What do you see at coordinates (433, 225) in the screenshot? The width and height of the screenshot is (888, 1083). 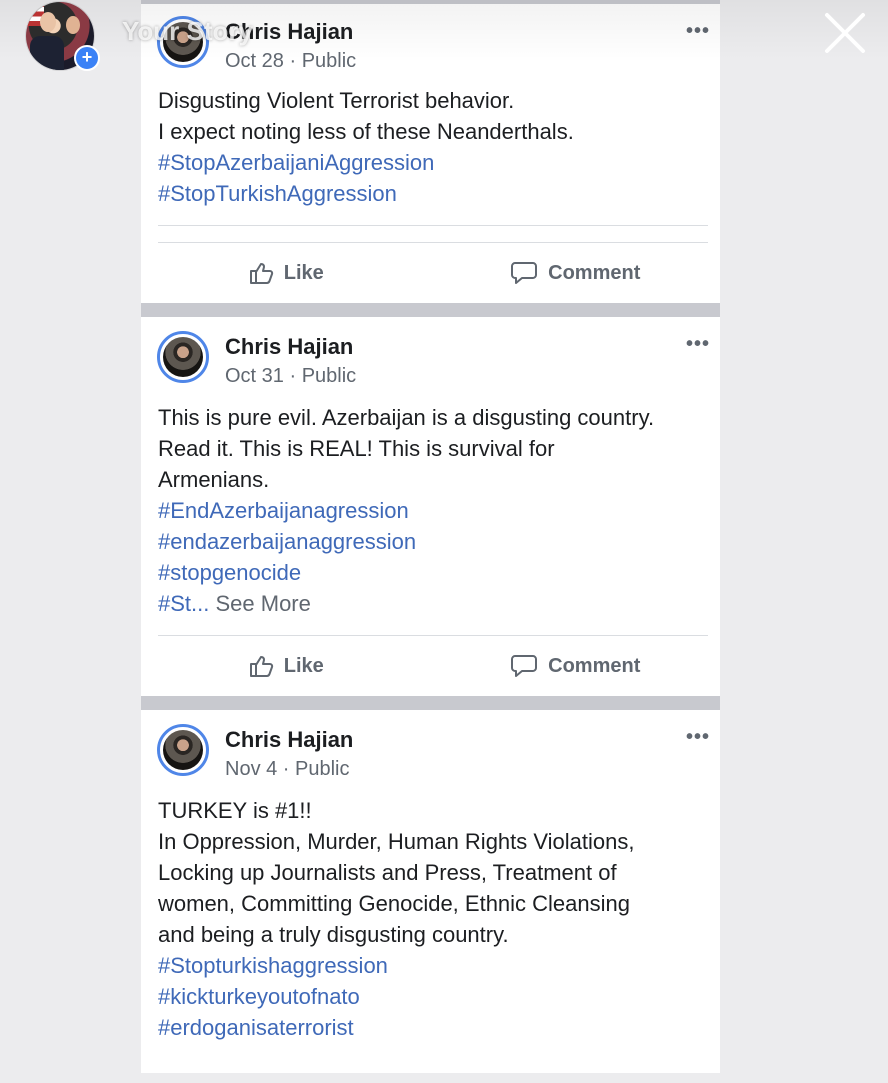 I see `divider` at bounding box center [433, 225].